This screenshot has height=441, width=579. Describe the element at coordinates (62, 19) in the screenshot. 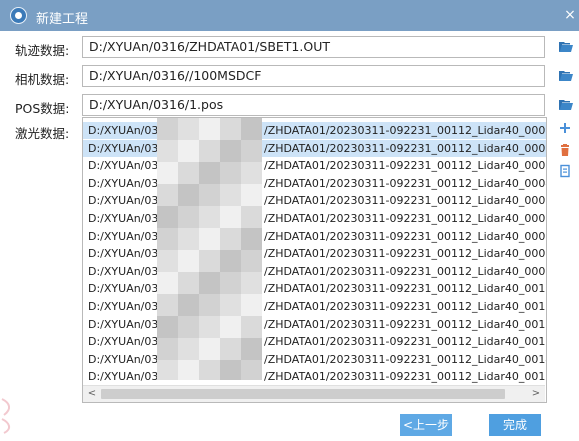

I see `window-title: 新建工程` at that location.